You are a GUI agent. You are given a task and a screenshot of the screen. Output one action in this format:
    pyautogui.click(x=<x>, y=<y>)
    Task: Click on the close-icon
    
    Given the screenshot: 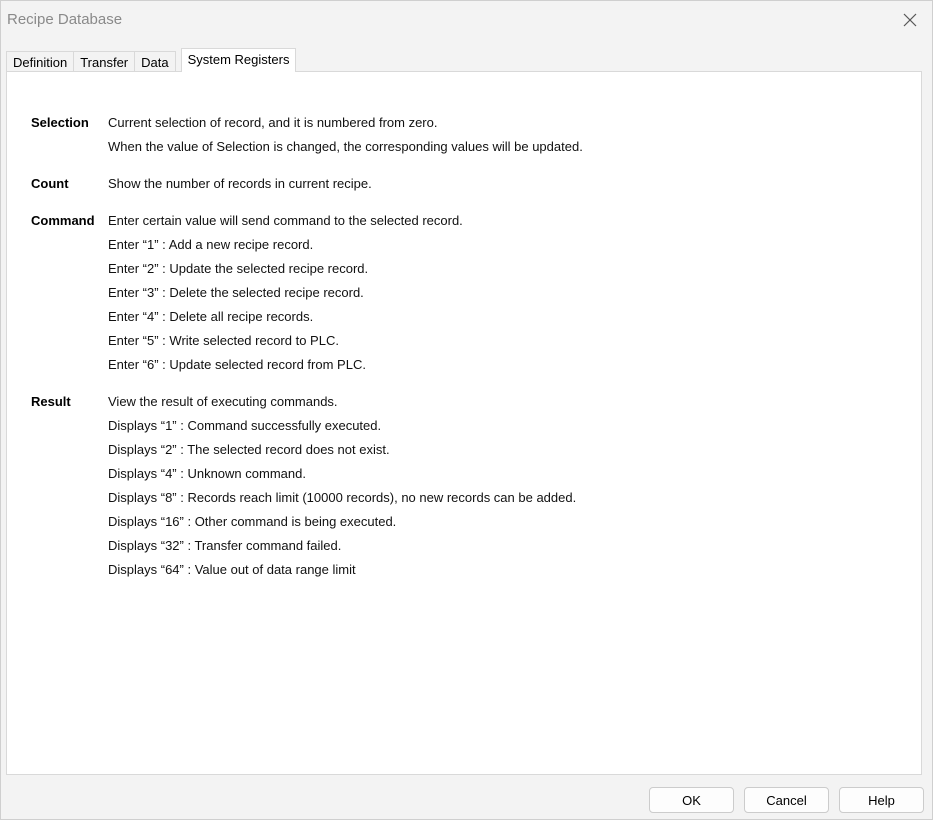 What is the action you would take?
    pyautogui.click(x=910, y=20)
    